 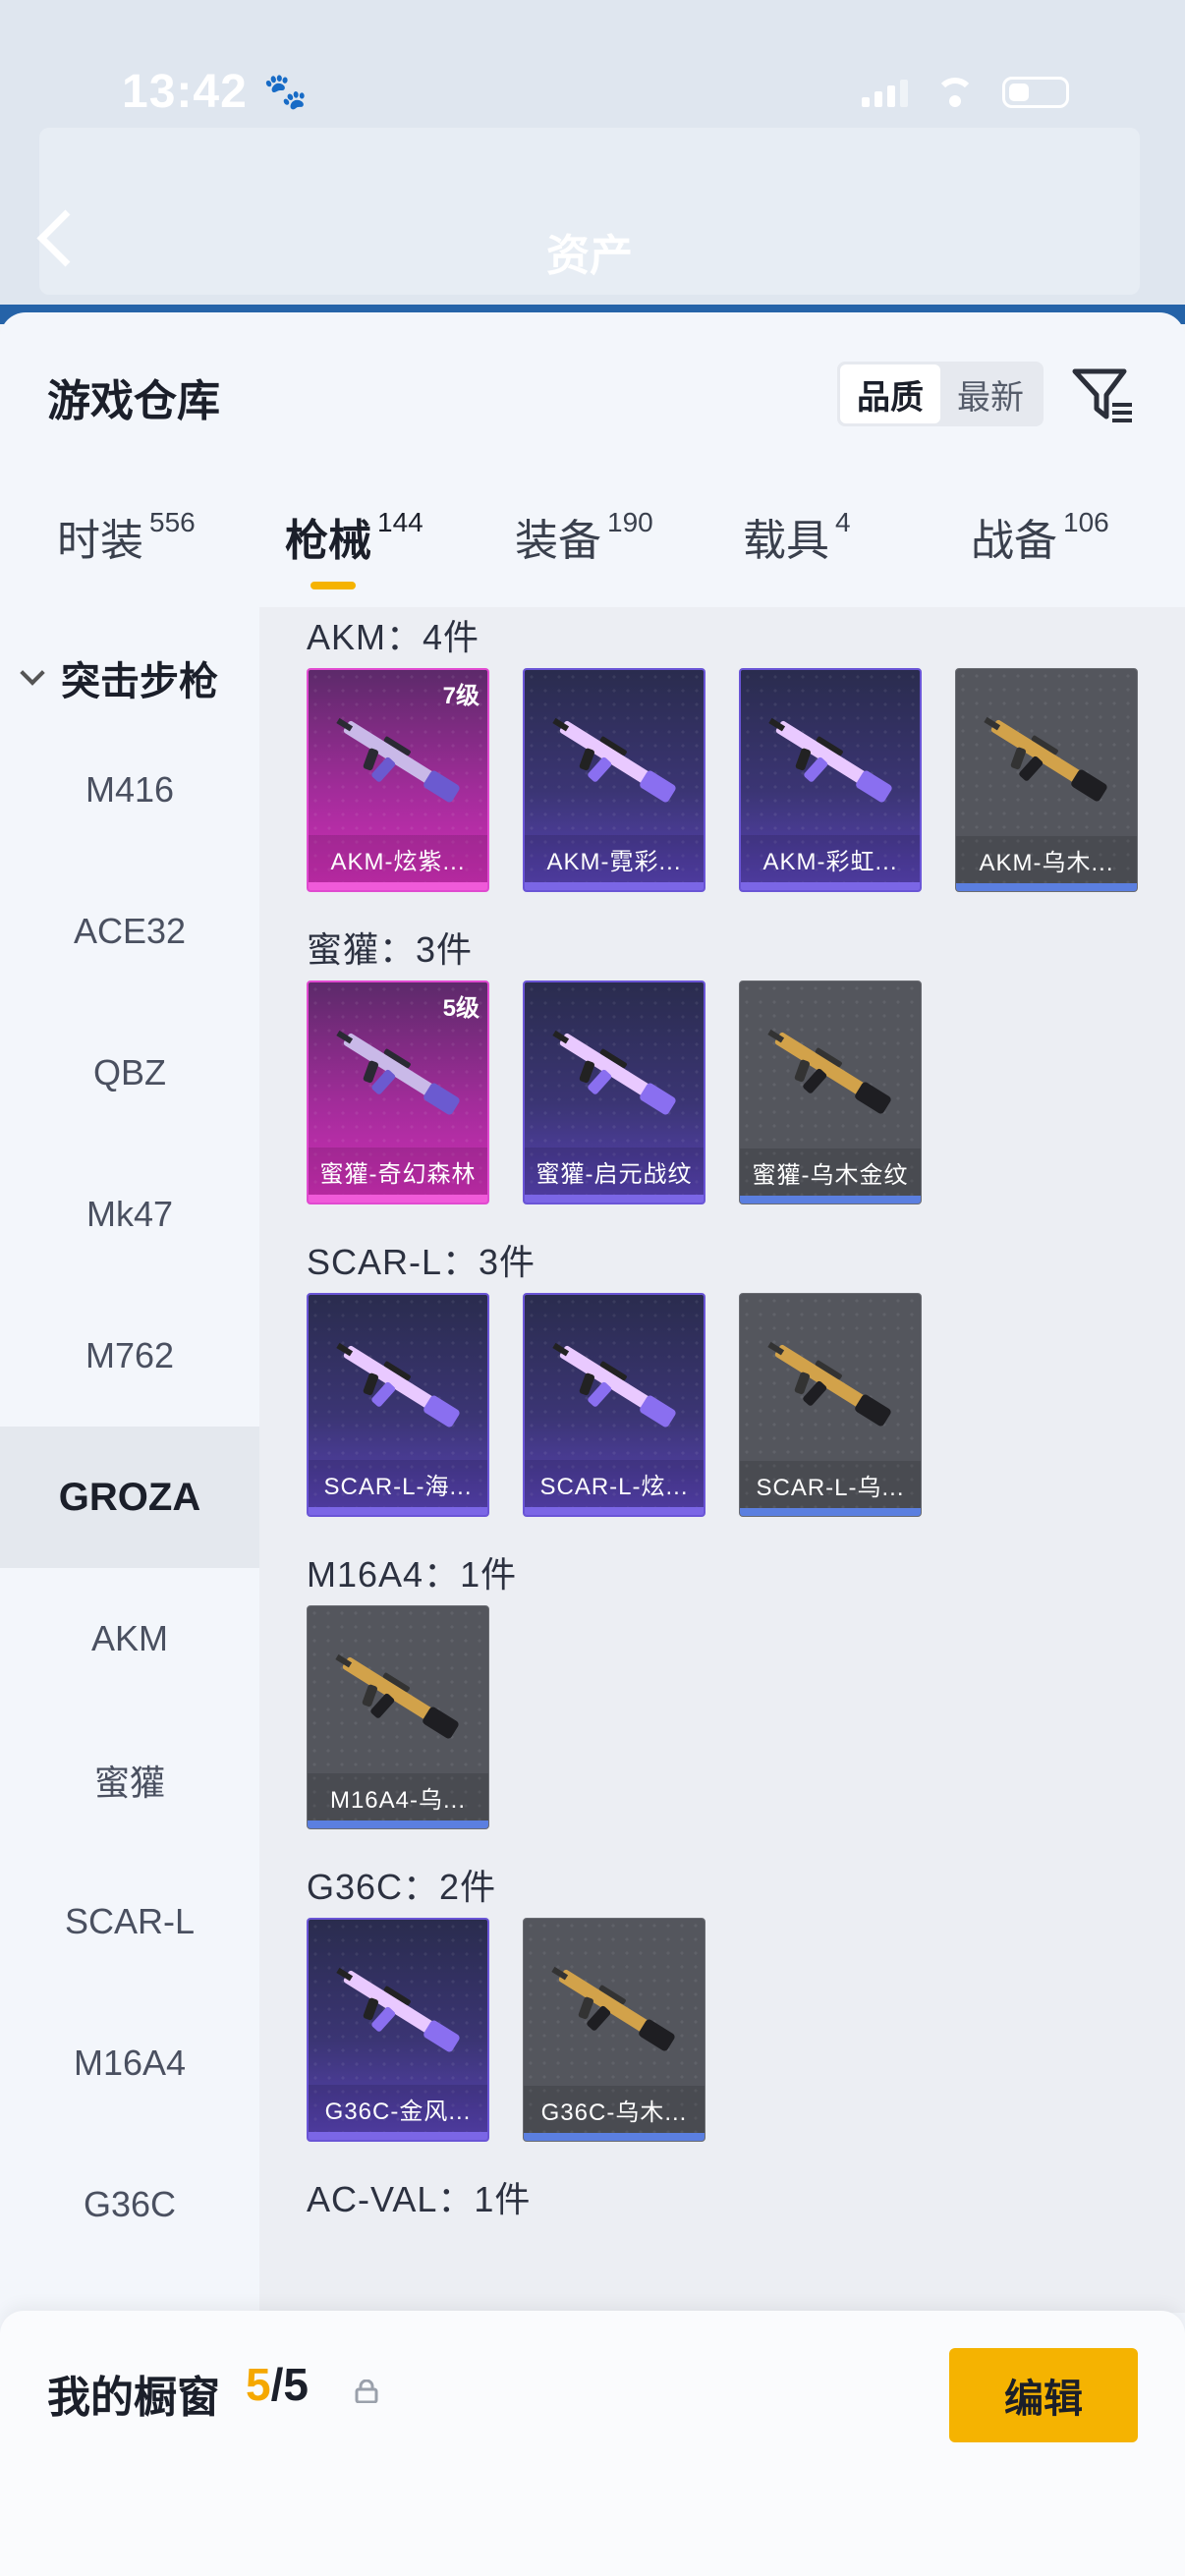 I want to click on category-item-m16a4: M16A4, so click(x=130, y=2063).